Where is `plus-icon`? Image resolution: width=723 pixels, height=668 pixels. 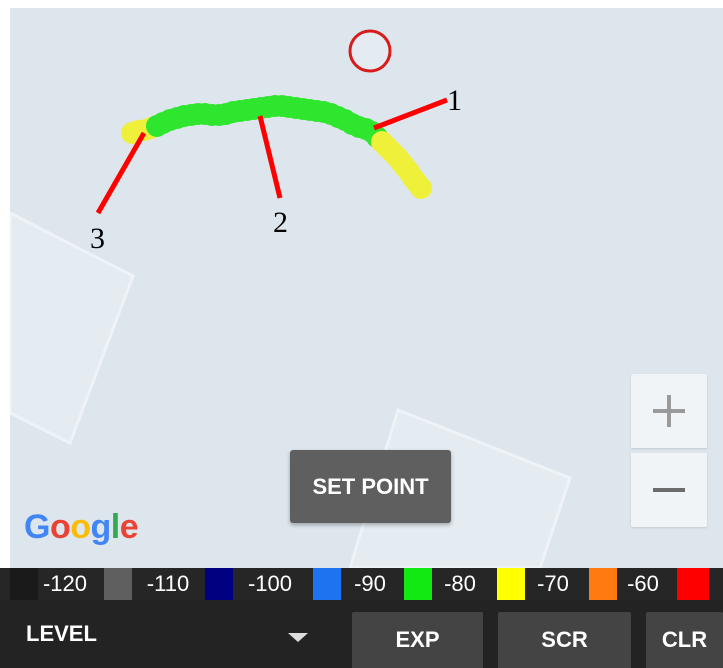
plus-icon is located at coordinates (669, 411).